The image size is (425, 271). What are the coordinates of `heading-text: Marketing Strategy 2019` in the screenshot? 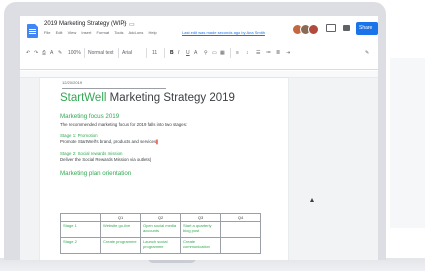 It's located at (172, 98).